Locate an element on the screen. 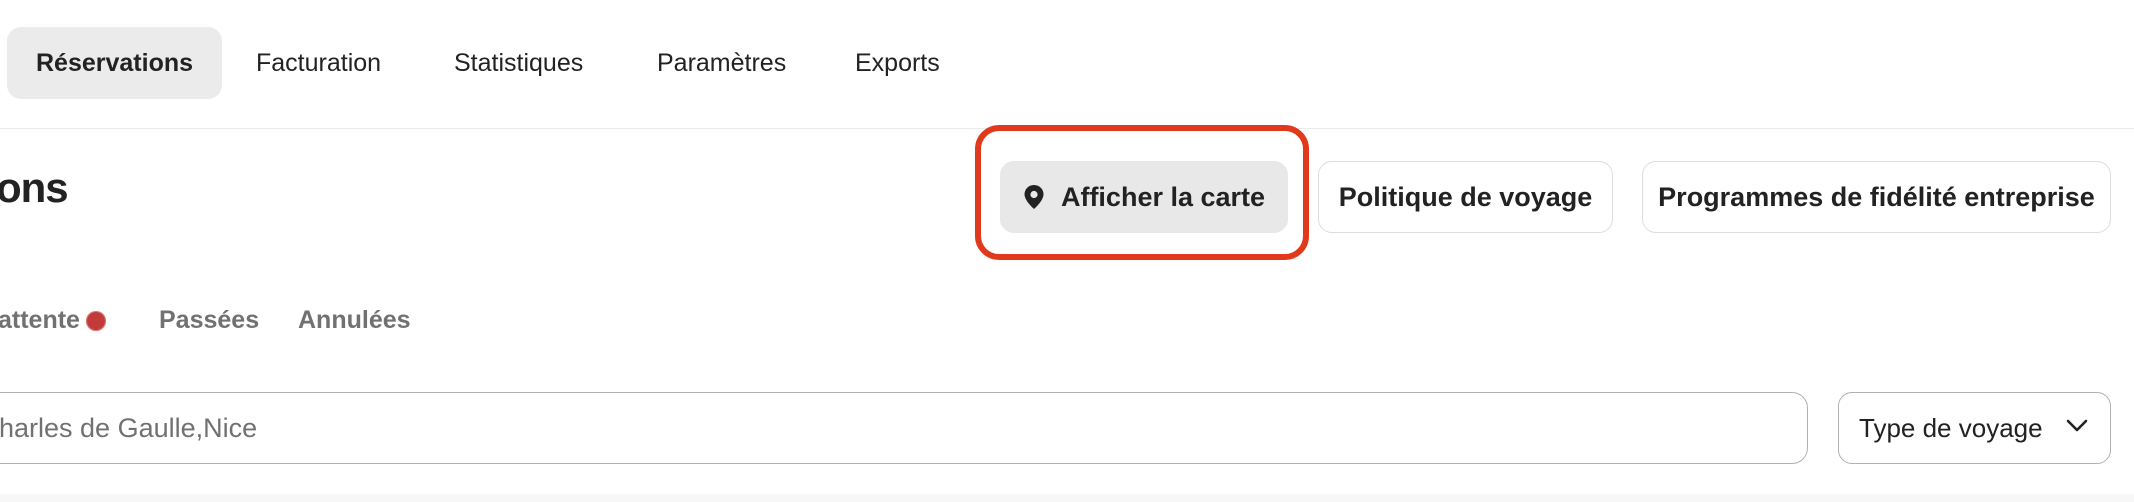 Image resolution: width=2134 pixels, height=502 pixels. tab-pending-label: attente is located at coordinates (40, 320).